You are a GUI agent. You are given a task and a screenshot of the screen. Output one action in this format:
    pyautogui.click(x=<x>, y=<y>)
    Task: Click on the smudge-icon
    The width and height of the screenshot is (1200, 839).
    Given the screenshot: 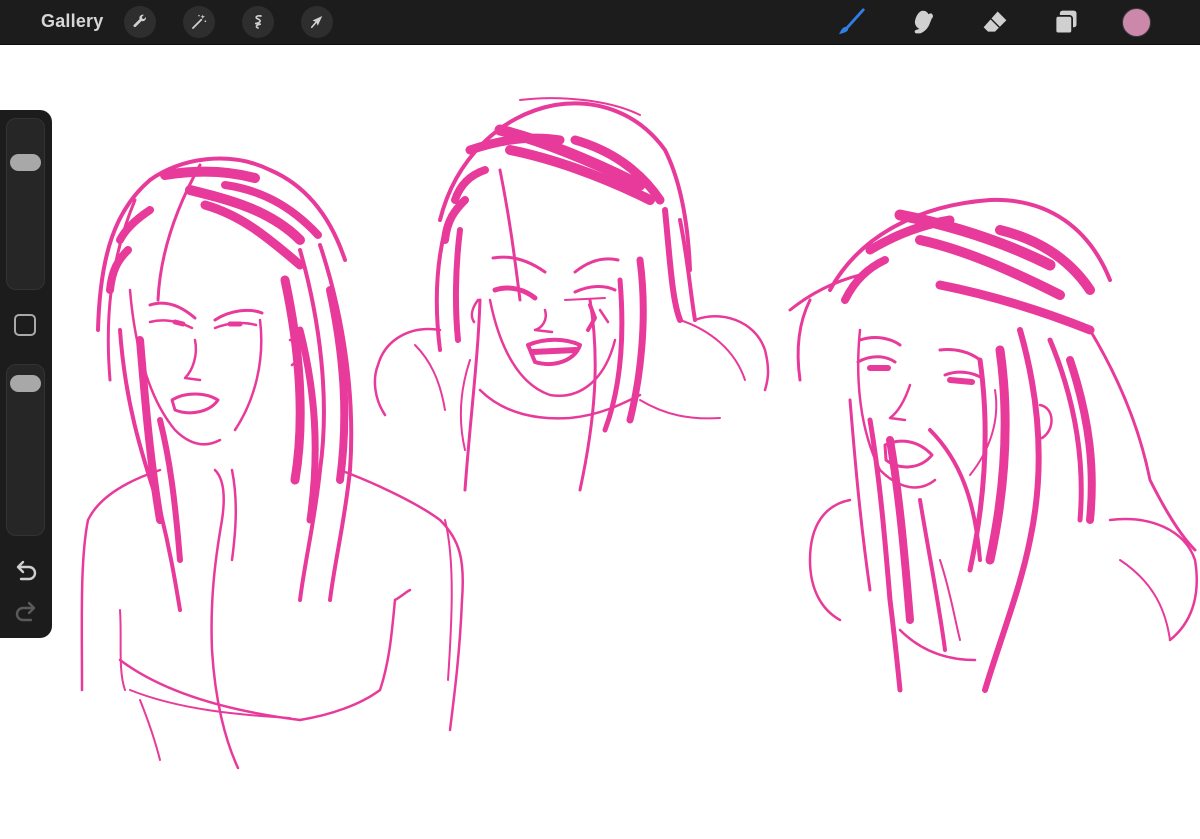 What is the action you would take?
    pyautogui.click(x=923, y=22)
    